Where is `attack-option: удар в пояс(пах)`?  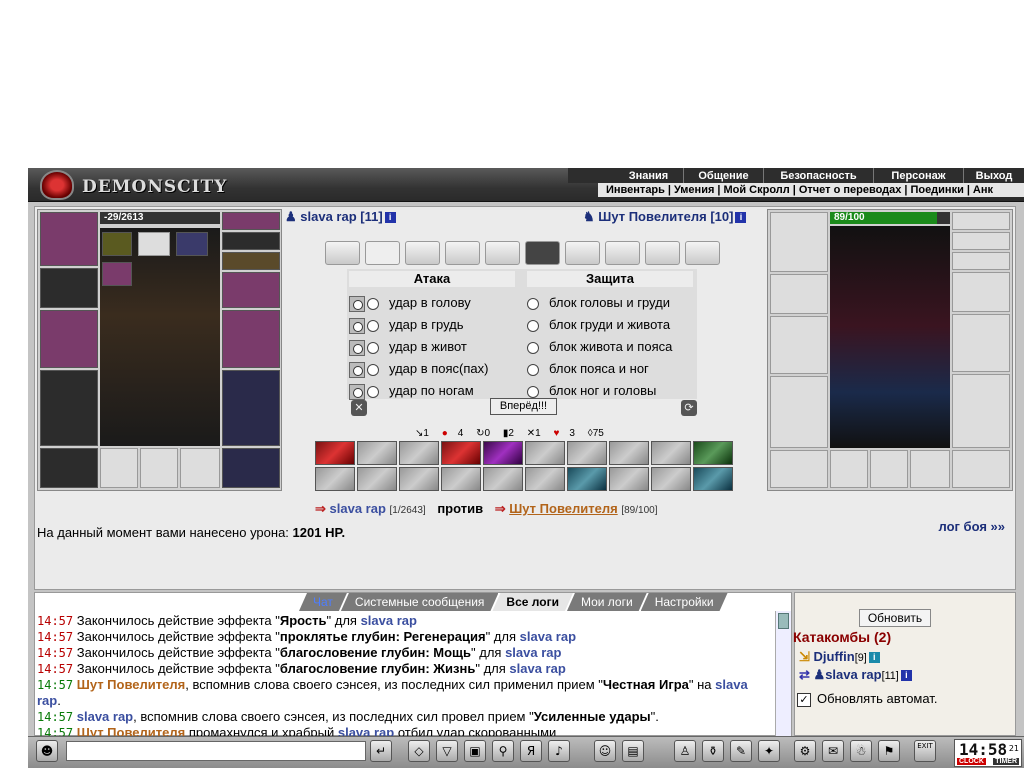 attack-option: удар в пояс(пах) is located at coordinates (418, 369).